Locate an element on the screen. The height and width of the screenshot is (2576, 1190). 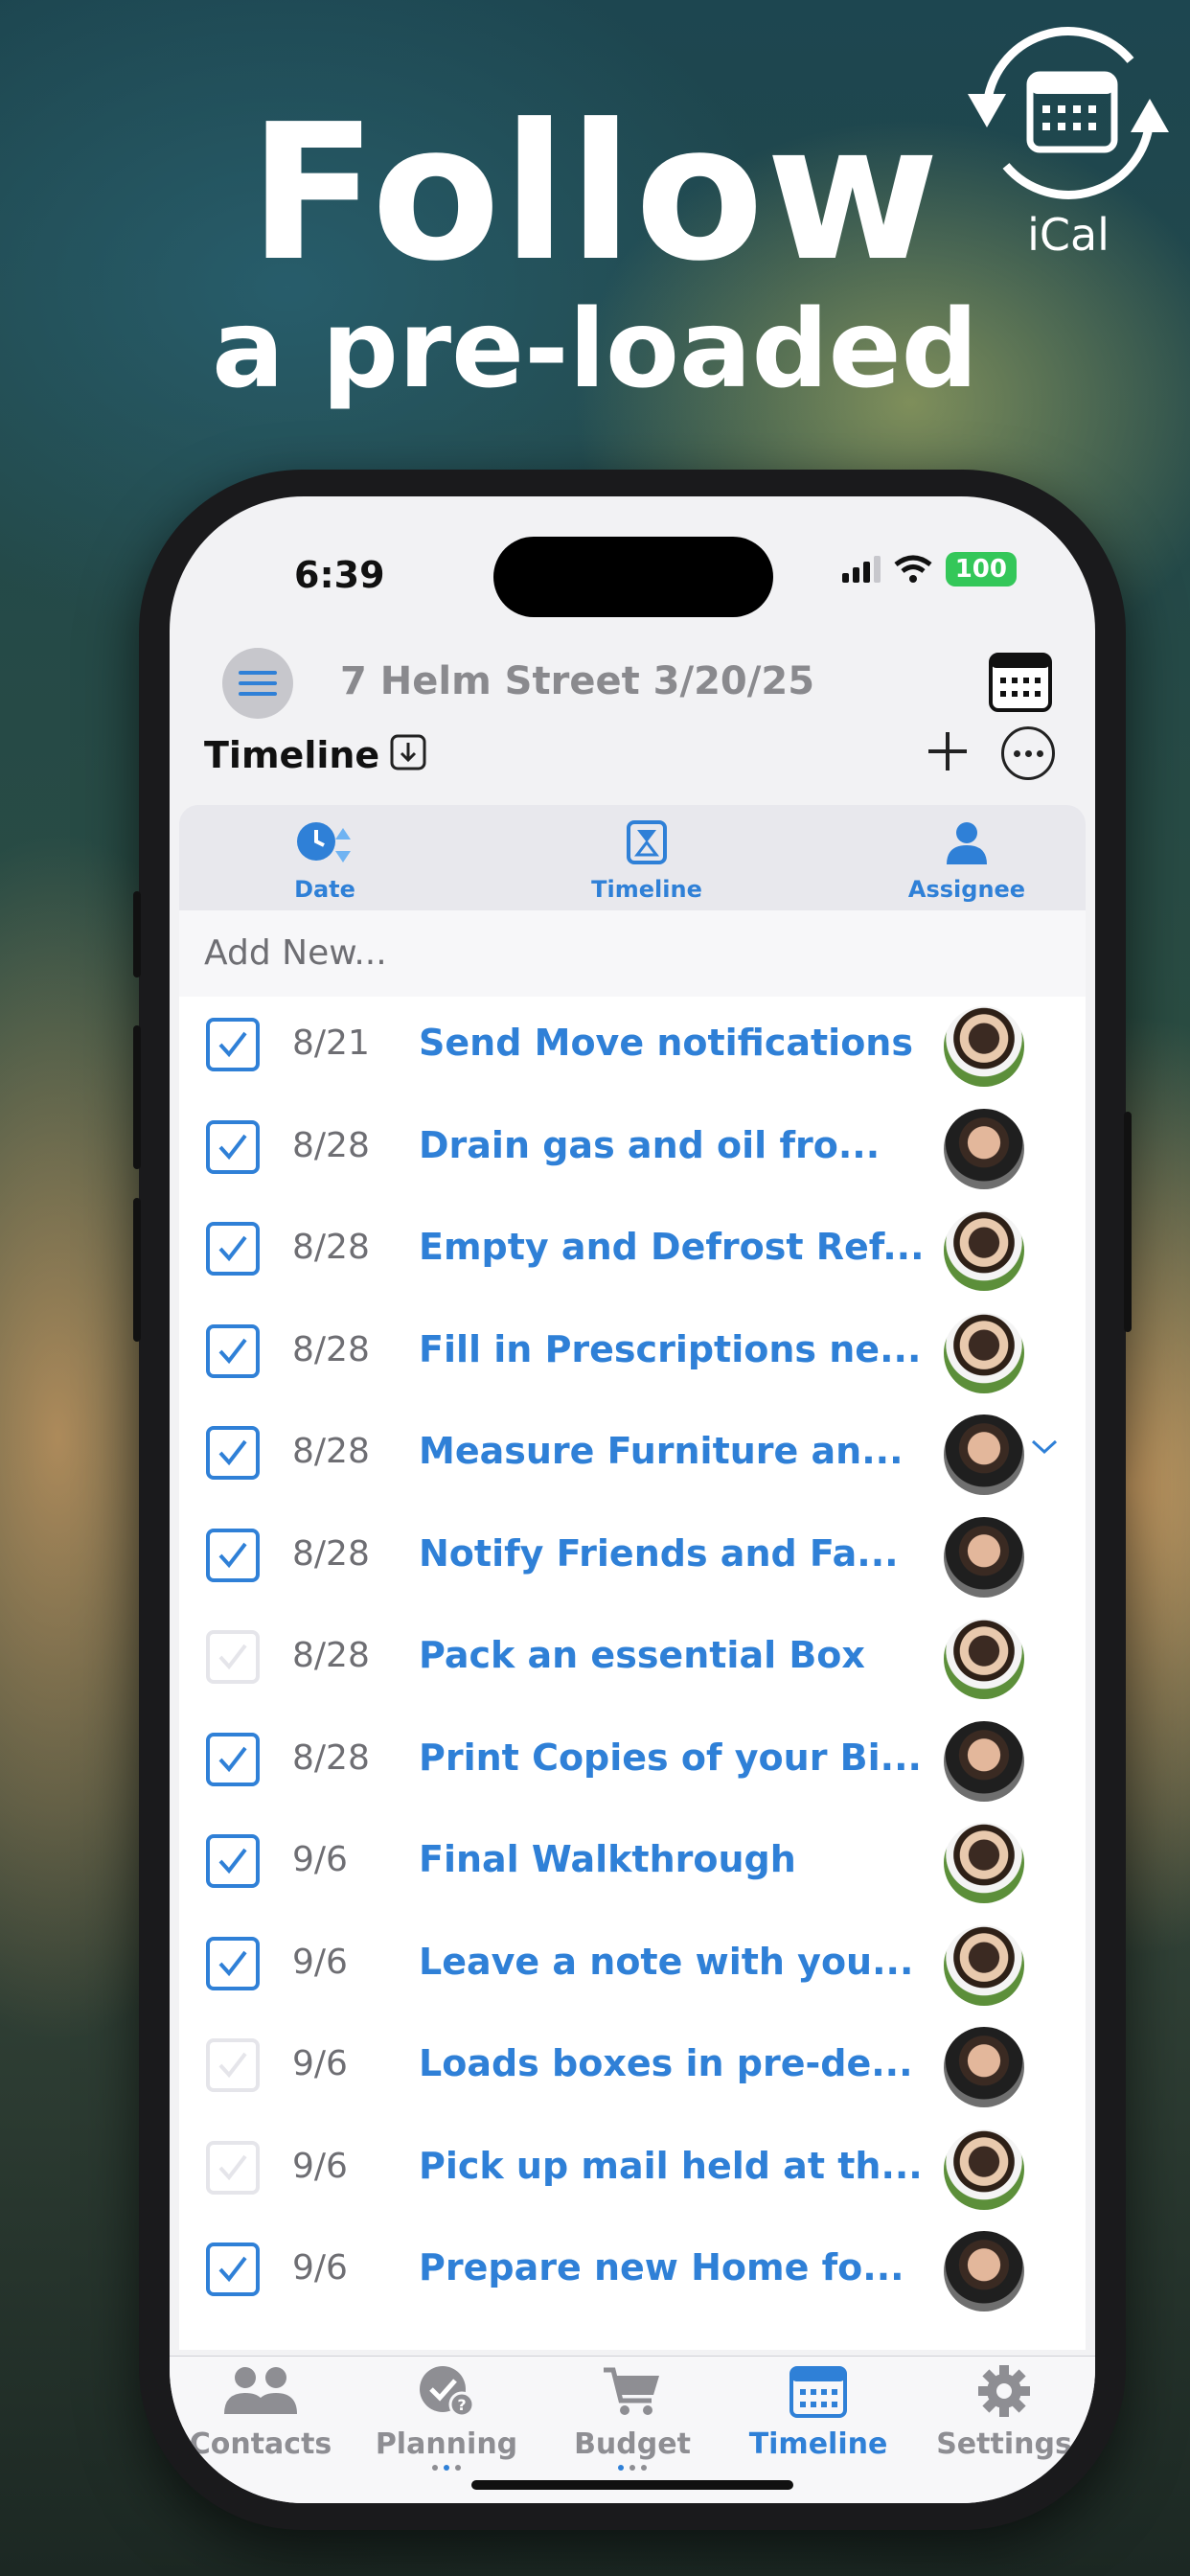
promo-subheadline: a pre-loaded is located at coordinates (595, 350).